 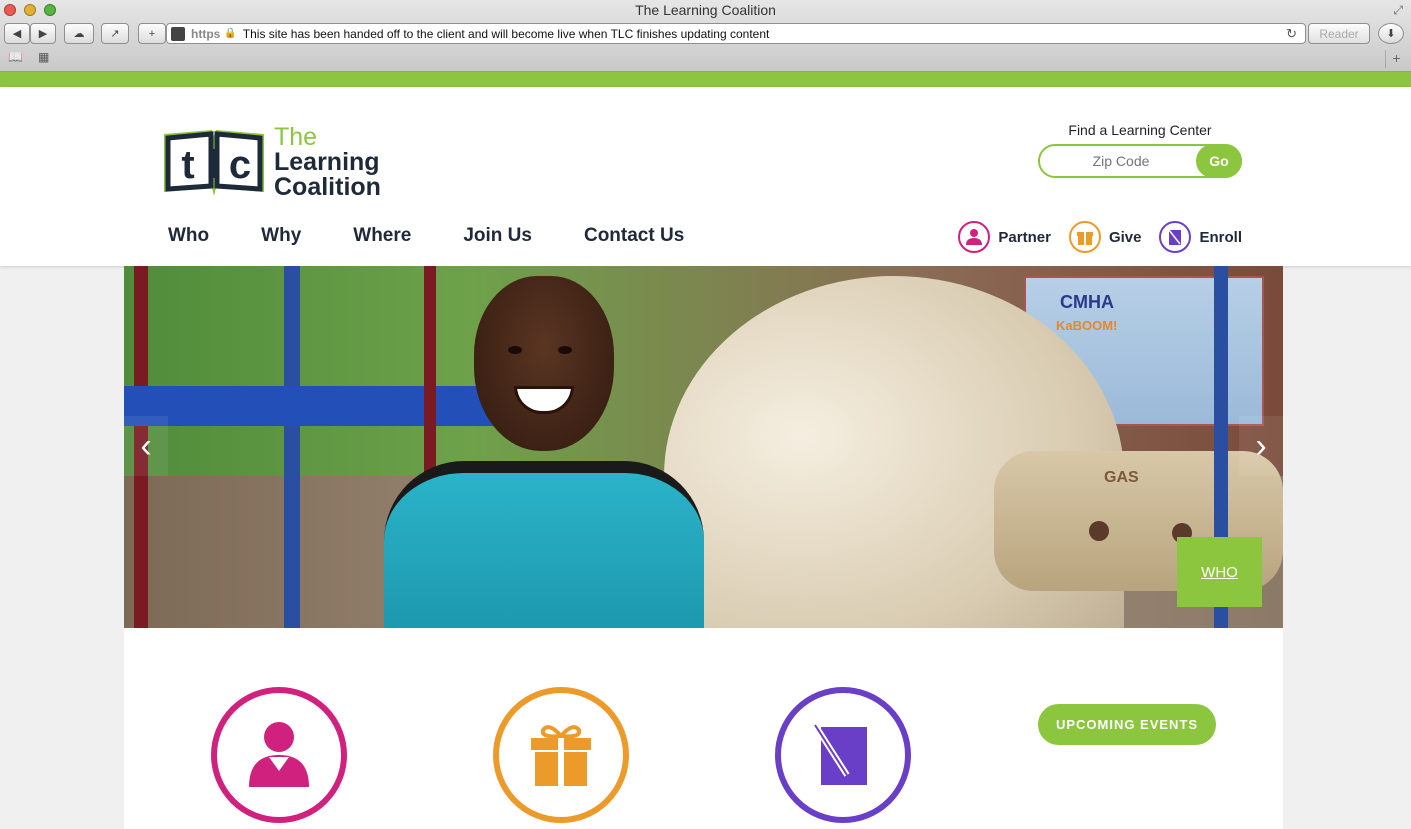 I want to click on tube-hole, so click(x=1099, y=531).